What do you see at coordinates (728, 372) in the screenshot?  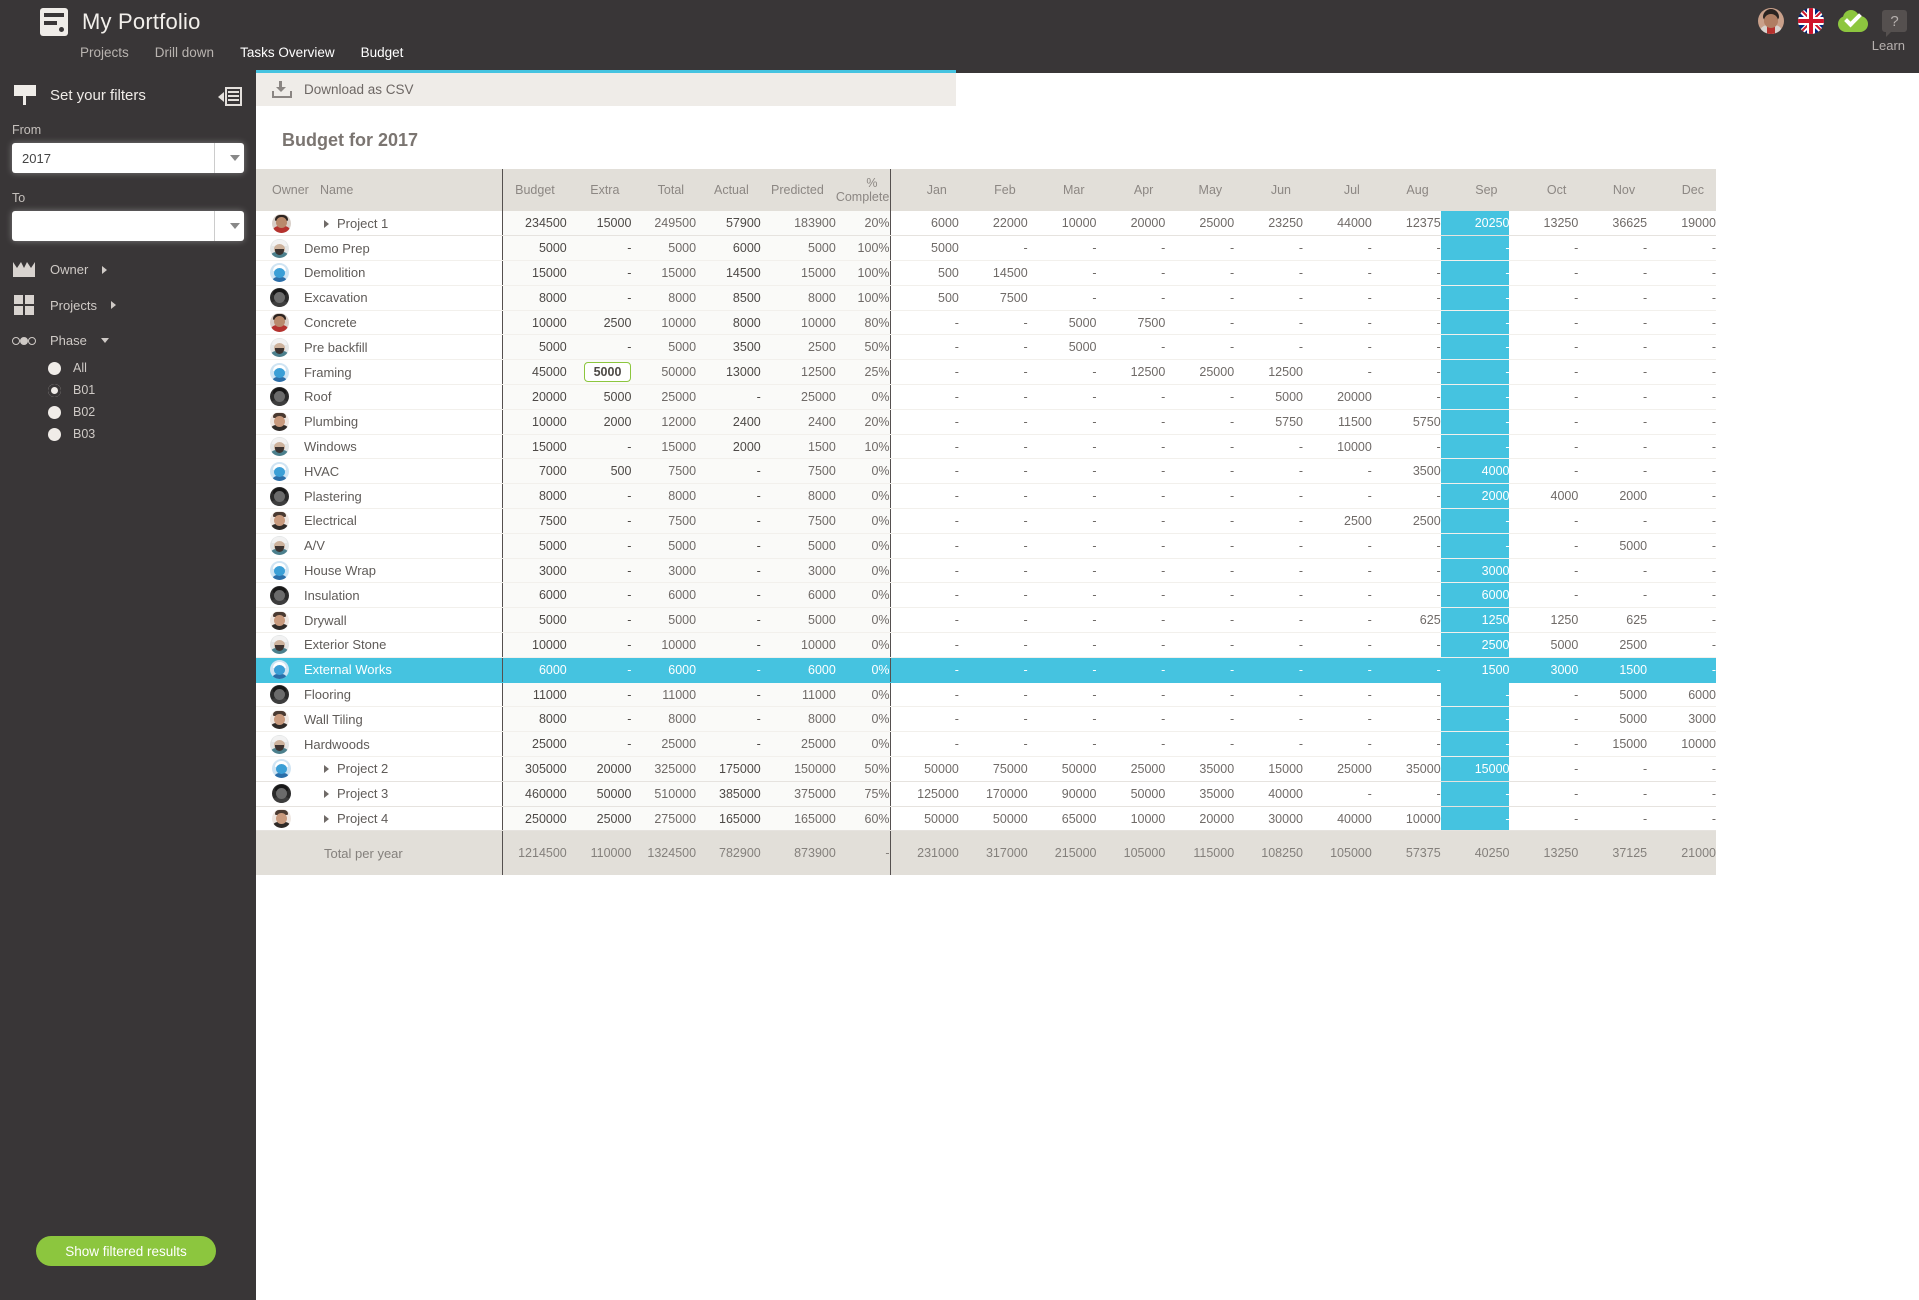 I see `cell-actual: 13000` at bounding box center [728, 372].